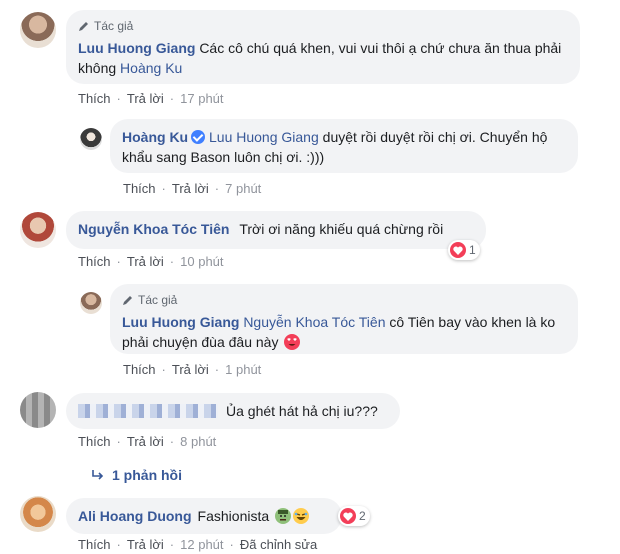  What do you see at coordinates (472, 250) in the screenshot?
I see `reaction-count: 1` at bounding box center [472, 250].